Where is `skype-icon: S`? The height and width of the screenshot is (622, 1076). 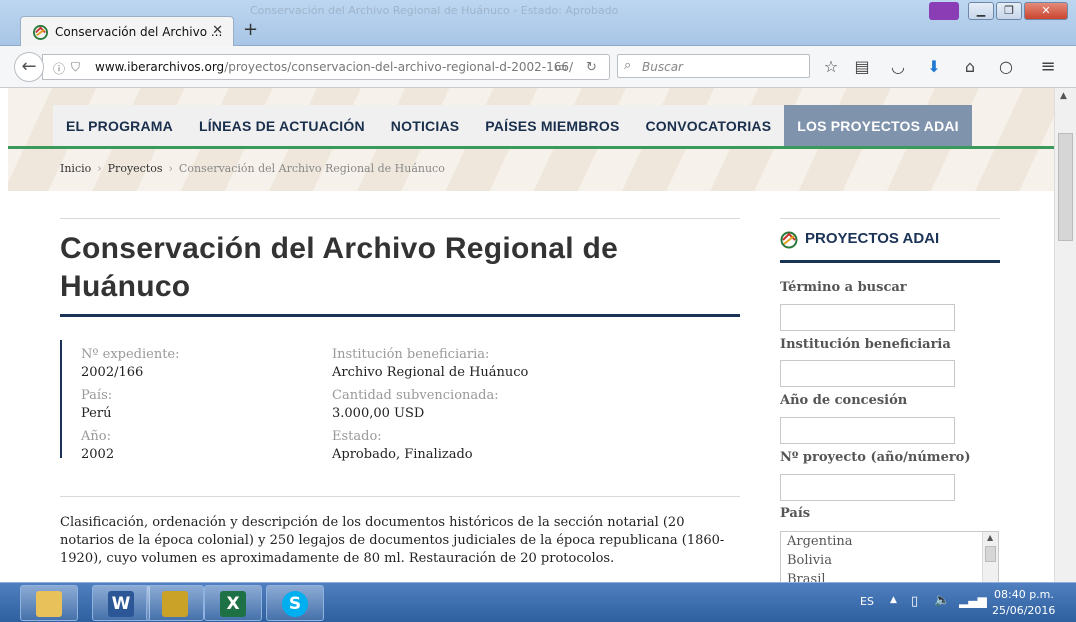
skype-icon: S is located at coordinates (295, 604).